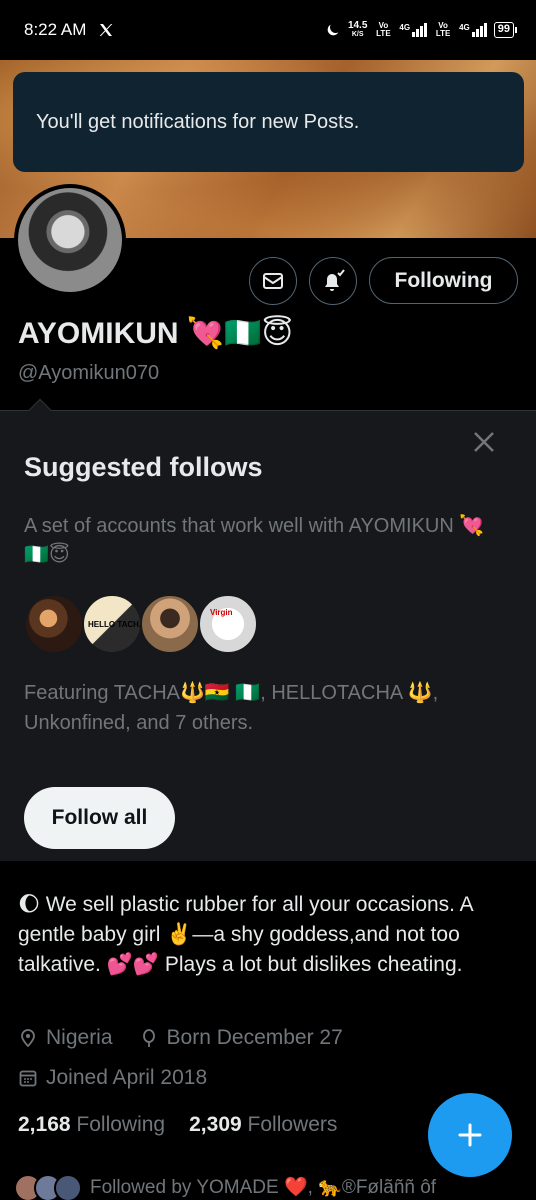 This screenshot has width=536, height=1200. I want to click on followed-by: Followed by YOMADE ❤️, 🐆®Følãññ ôf, so click(225, 1186).